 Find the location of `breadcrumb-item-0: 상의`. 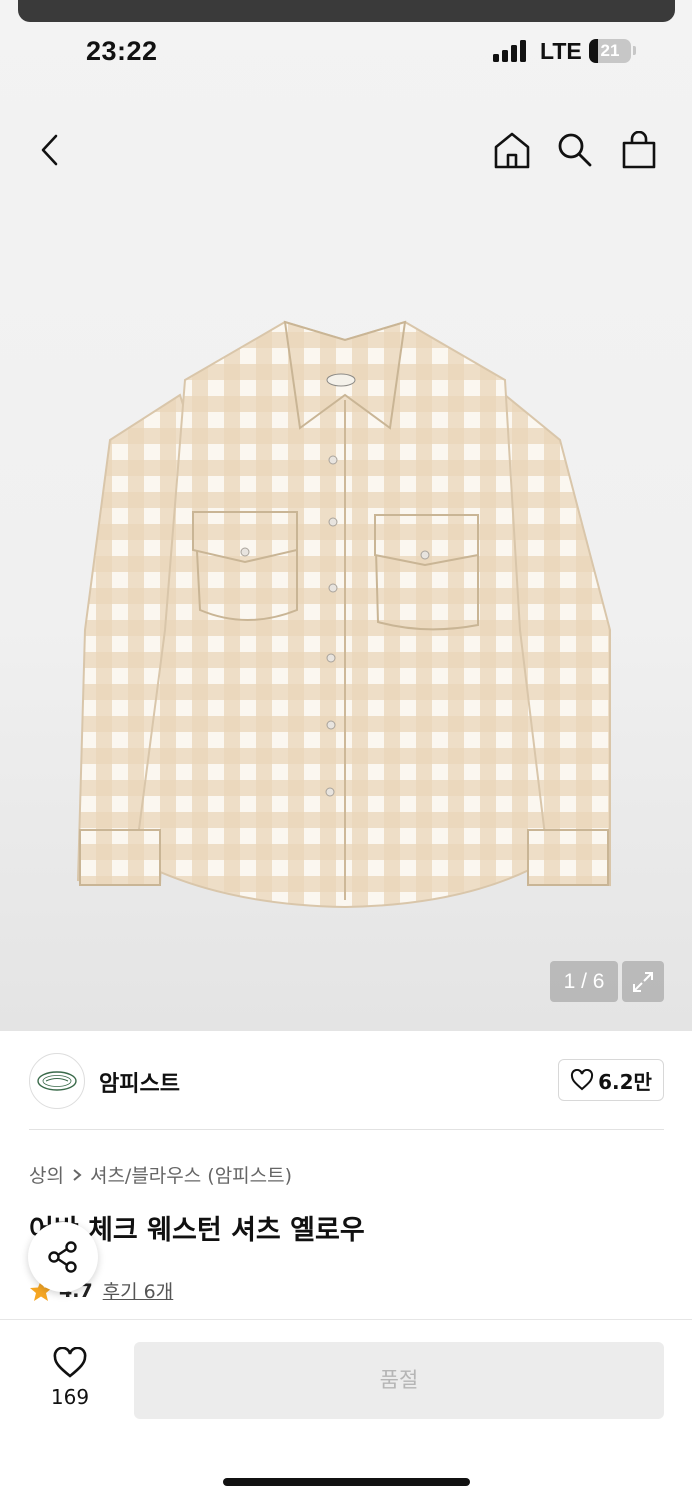

breadcrumb-item-0: 상의 is located at coordinates (46, 1174).